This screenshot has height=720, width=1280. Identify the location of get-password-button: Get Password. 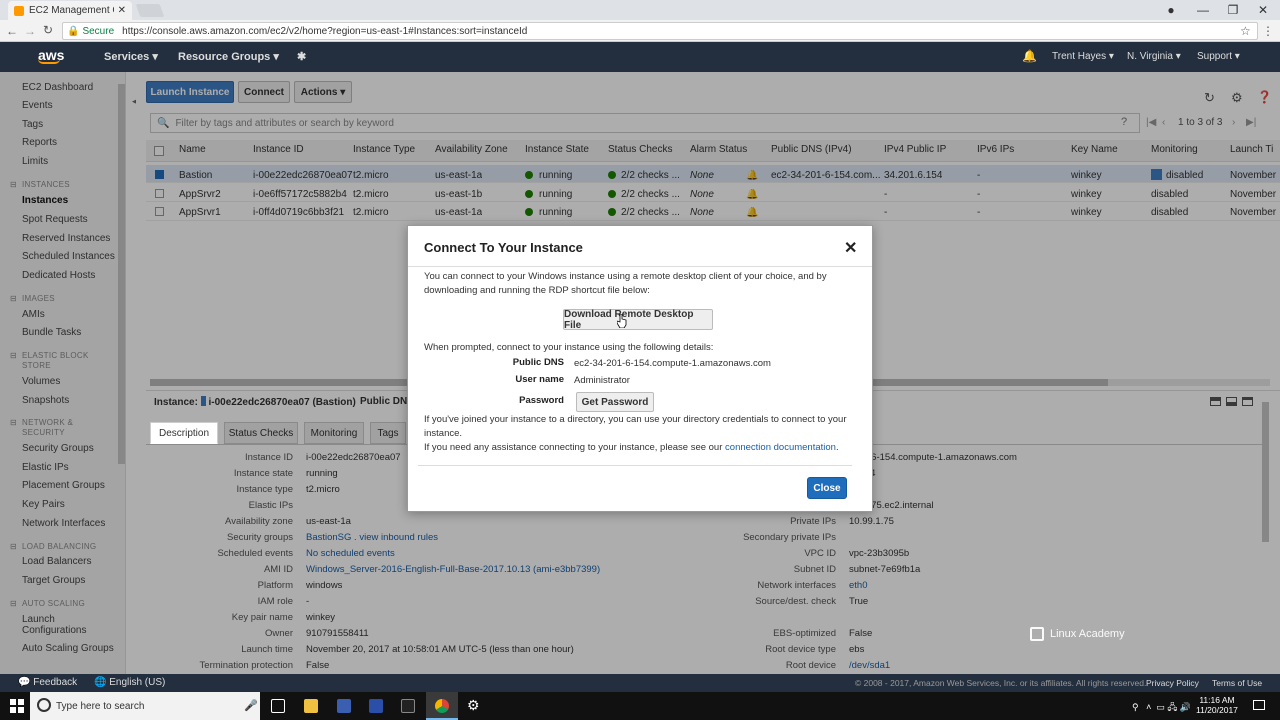
(615, 402).